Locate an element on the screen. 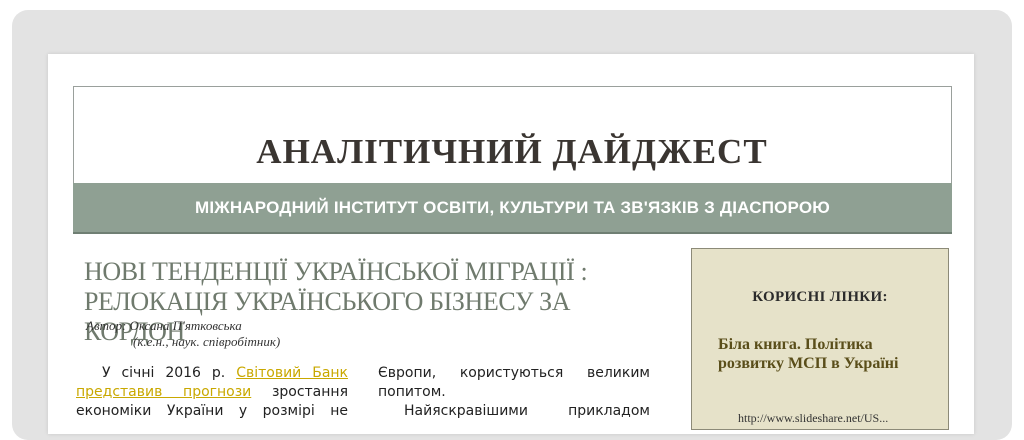 The height and width of the screenshot is (440, 1024). column2-line3: Найяскравішими прикладом is located at coordinates (514, 411).